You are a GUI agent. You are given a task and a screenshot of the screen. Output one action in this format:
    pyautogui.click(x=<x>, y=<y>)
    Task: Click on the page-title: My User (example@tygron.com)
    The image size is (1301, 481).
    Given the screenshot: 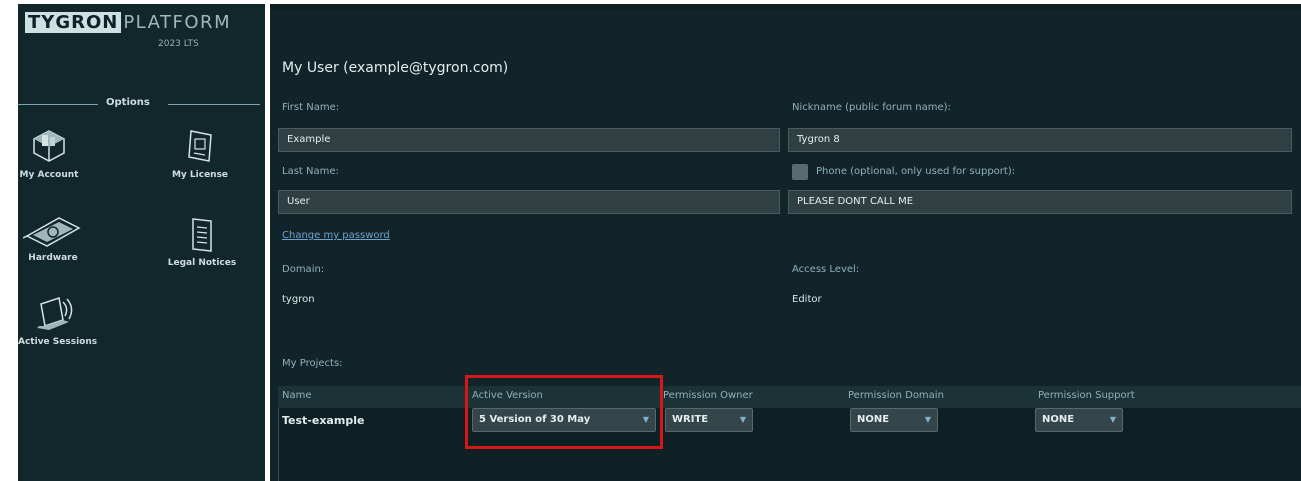 What is the action you would take?
    pyautogui.click(x=395, y=68)
    